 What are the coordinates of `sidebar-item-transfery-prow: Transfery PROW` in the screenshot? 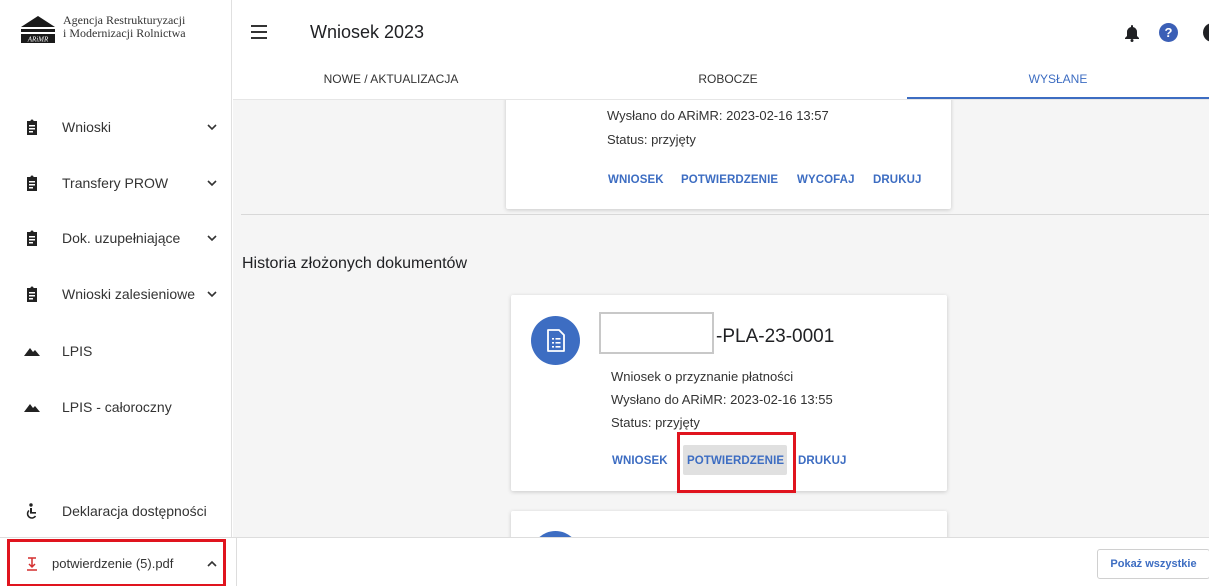 It's located at (116, 183).